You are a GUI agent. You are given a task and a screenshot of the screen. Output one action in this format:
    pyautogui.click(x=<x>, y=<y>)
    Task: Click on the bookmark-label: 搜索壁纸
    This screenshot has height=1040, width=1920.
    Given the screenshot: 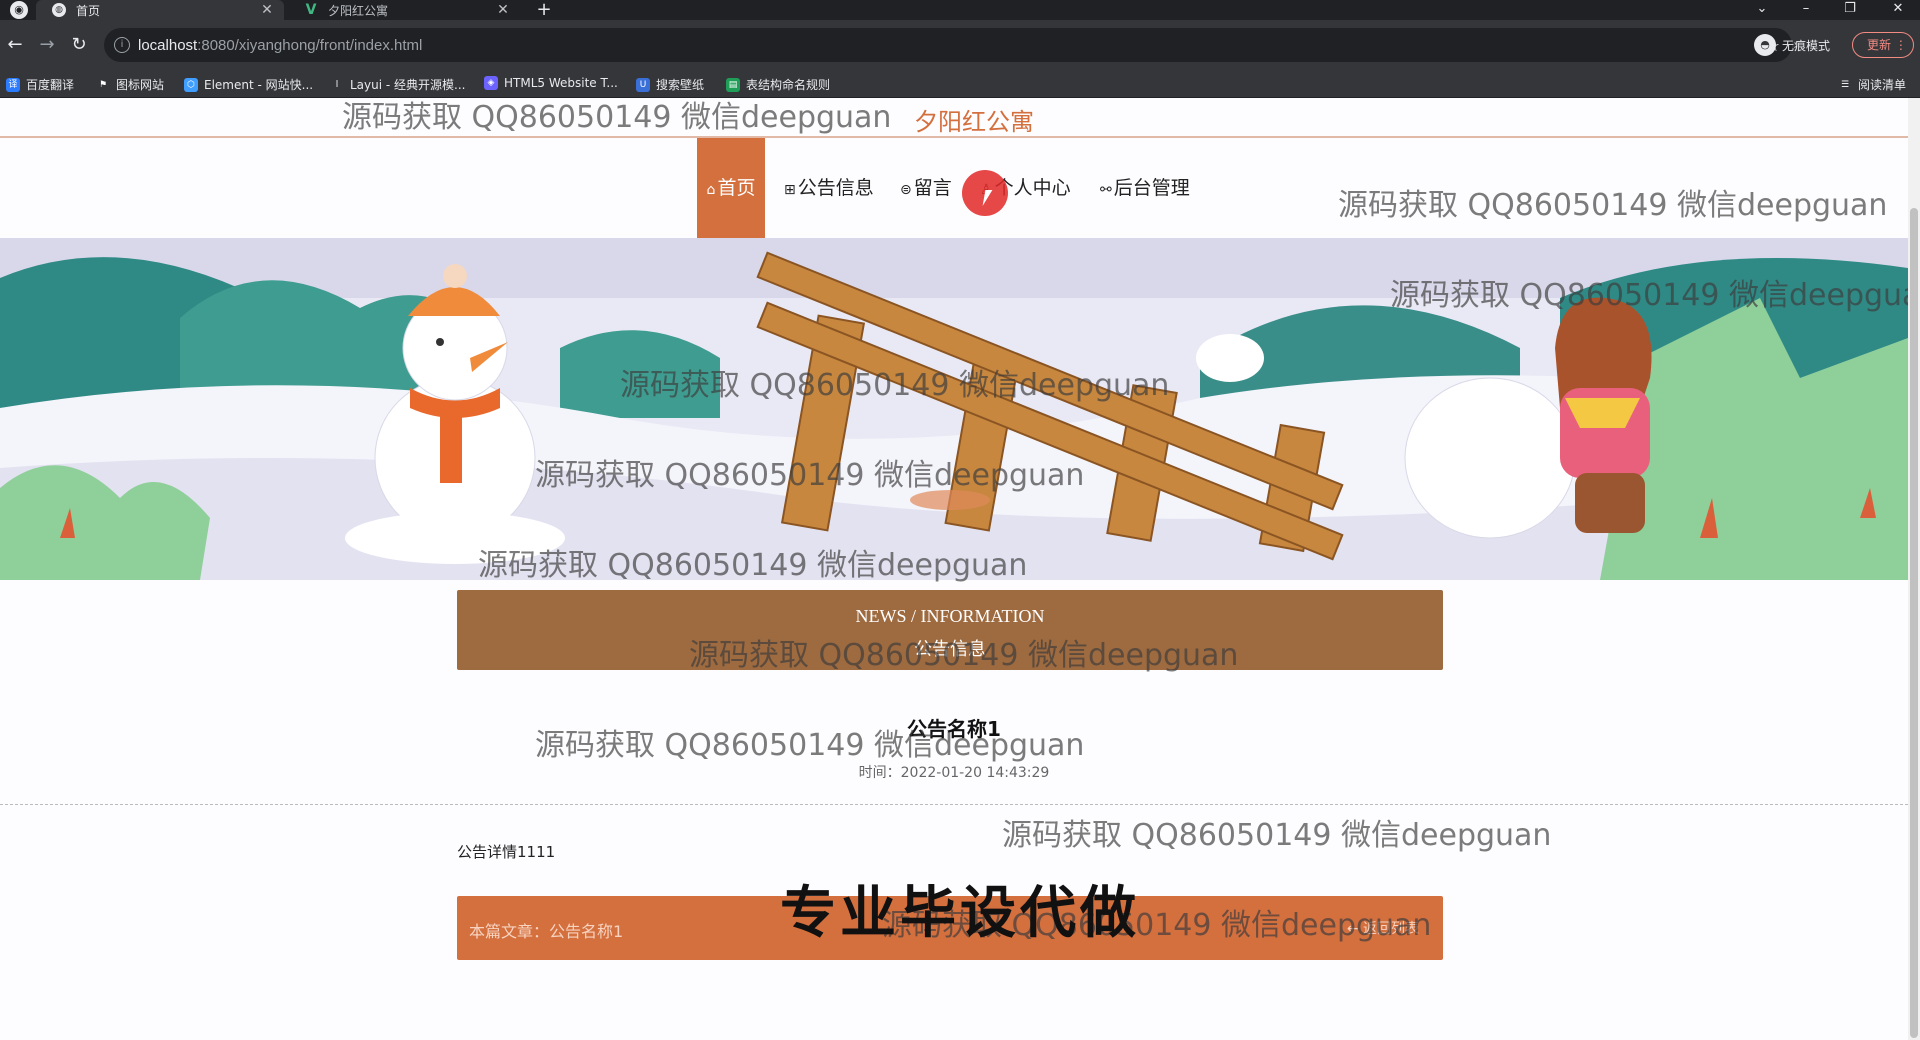 What is the action you would take?
    pyautogui.click(x=680, y=85)
    